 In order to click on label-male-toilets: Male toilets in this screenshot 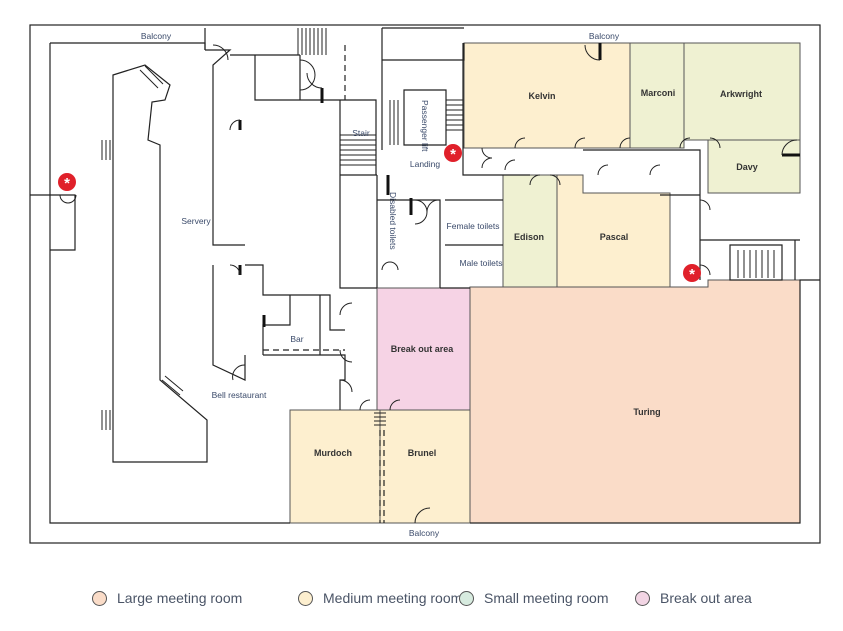, I will do `click(481, 263)`.